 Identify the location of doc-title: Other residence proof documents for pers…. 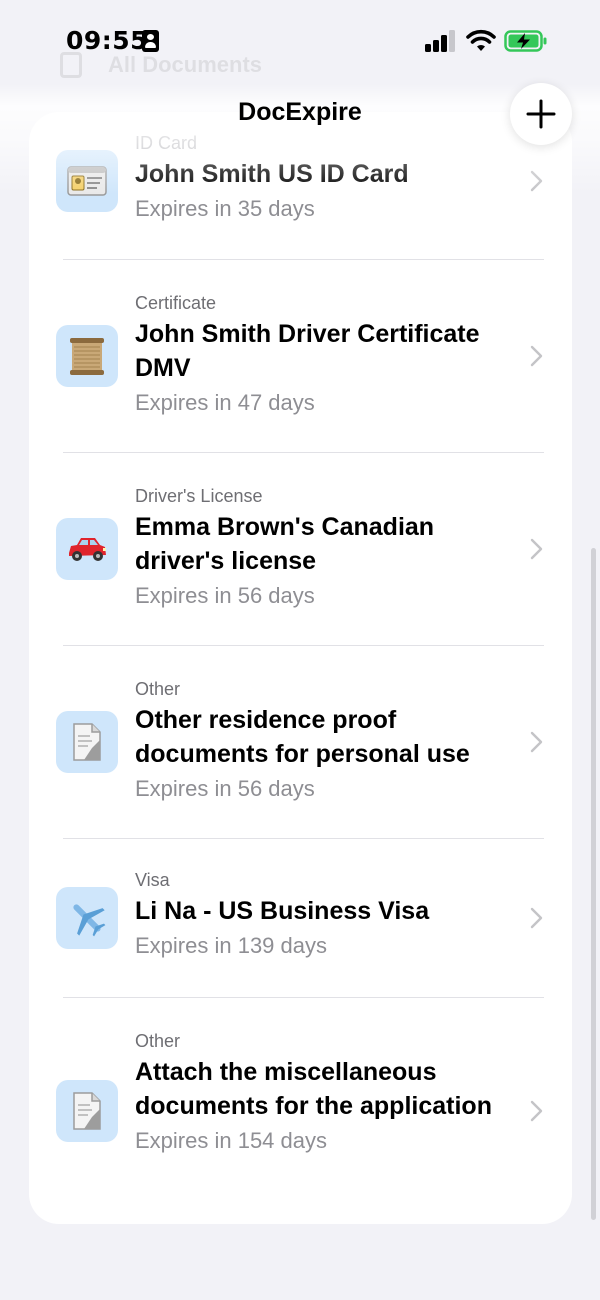
(302, 737).